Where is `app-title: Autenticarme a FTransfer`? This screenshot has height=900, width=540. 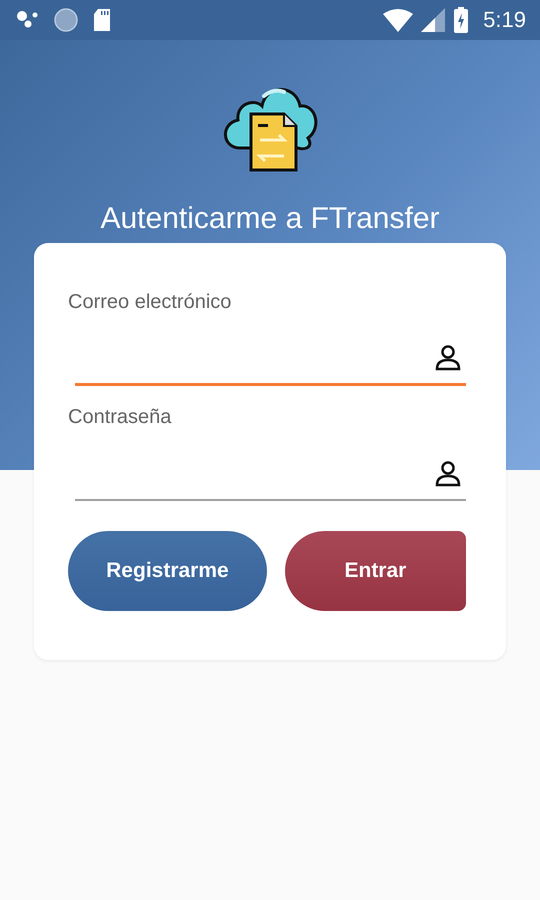 app-title: Autenticarme a FTransfer is located at coordinates (270, 219).